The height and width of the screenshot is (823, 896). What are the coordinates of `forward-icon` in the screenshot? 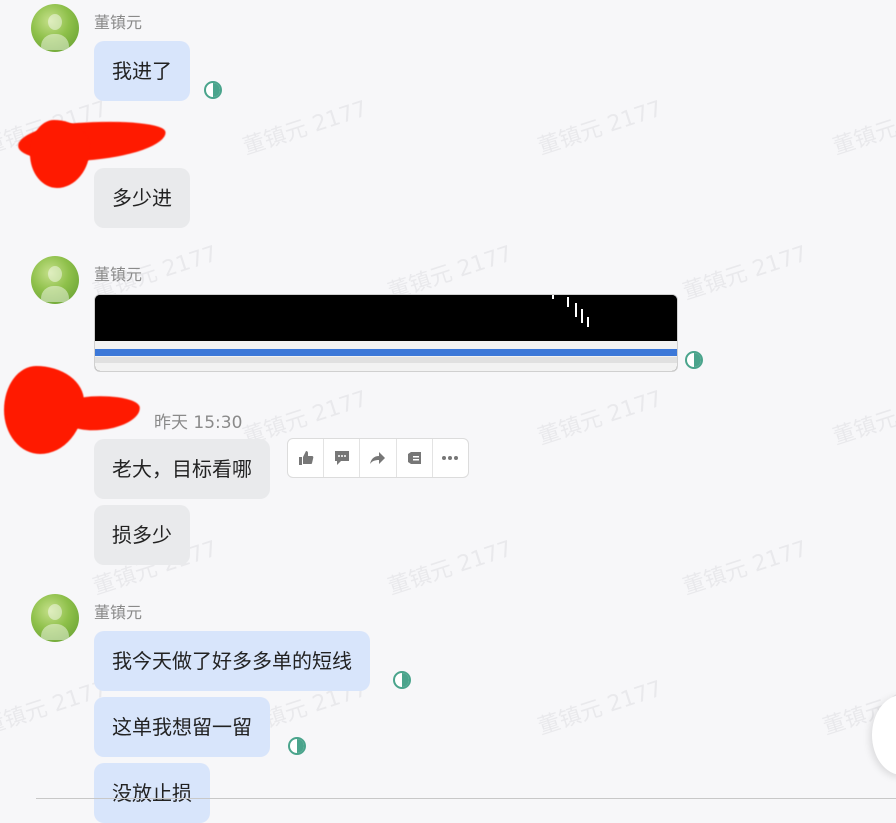 It's located at (378, 458).